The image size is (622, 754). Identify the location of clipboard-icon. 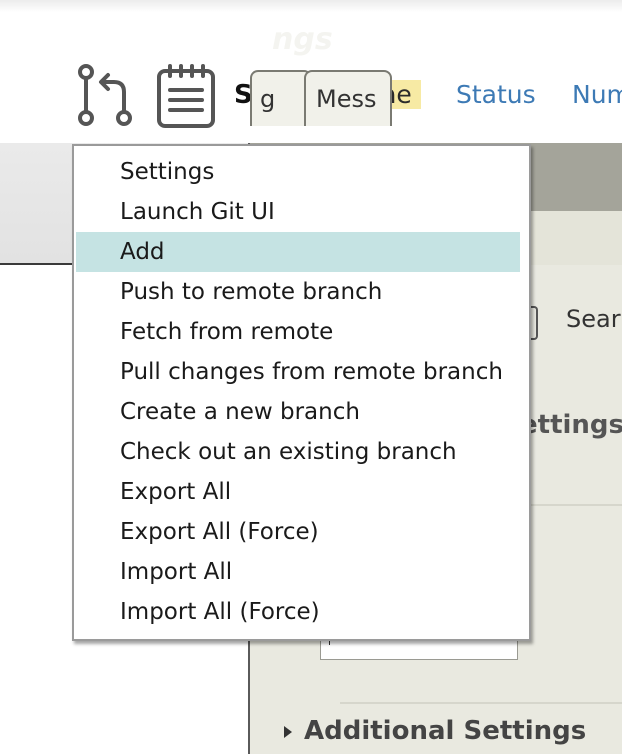
(186, 97).